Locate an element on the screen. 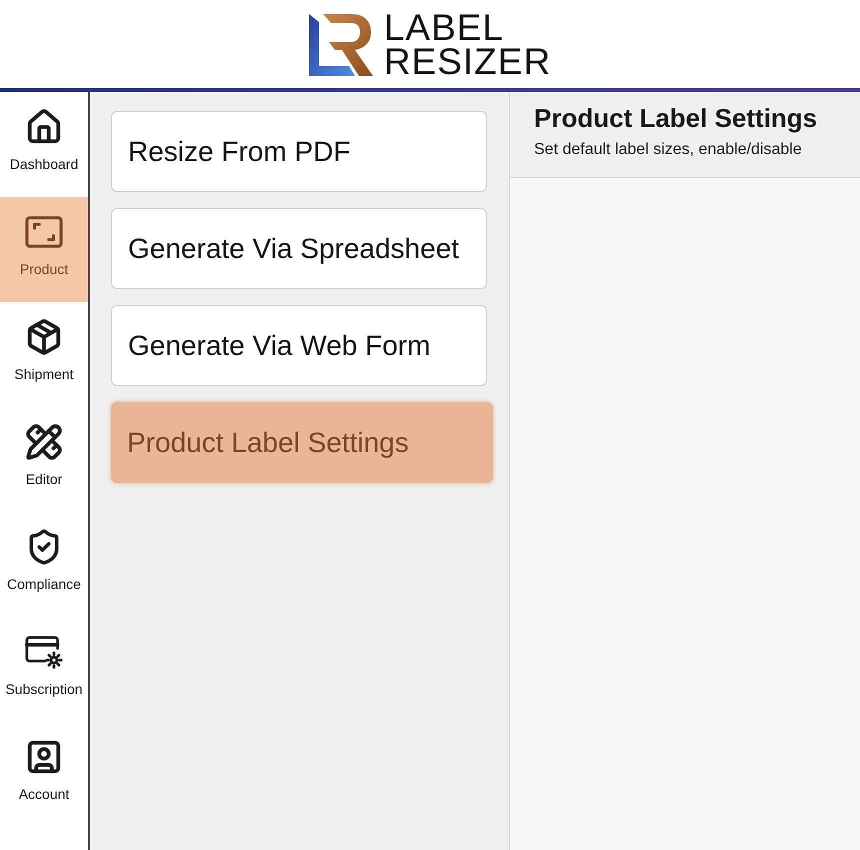 This screenshot has width=860, height=850. nav-label: Editor is located at coordinates (44, 479).